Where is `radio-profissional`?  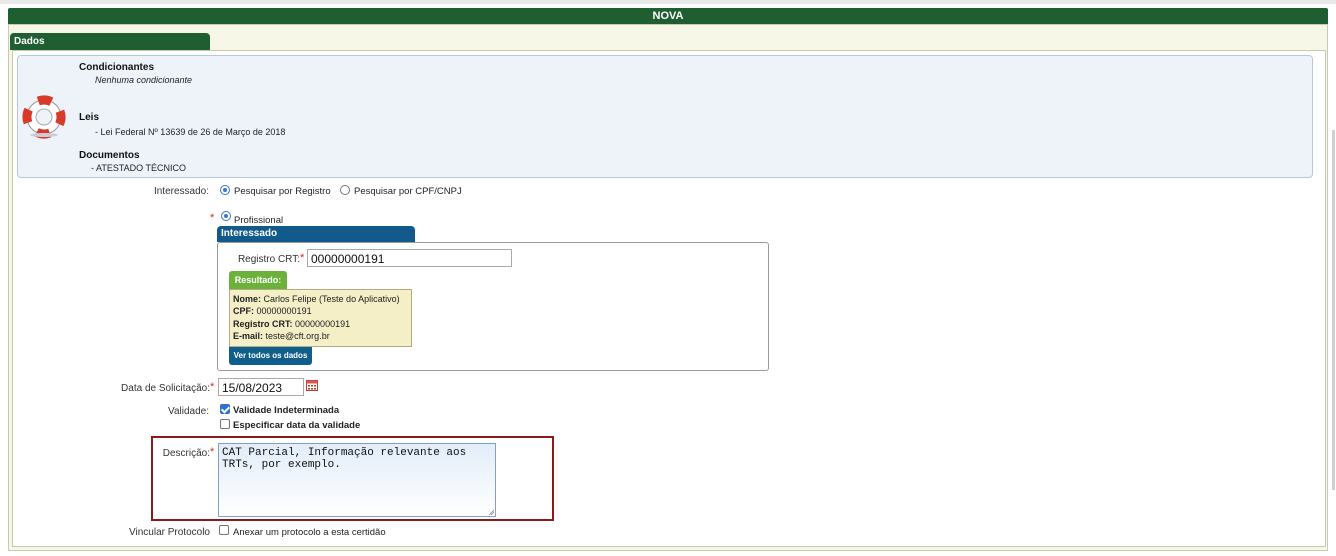
radio-profissional is located at coordinates (226, 216).